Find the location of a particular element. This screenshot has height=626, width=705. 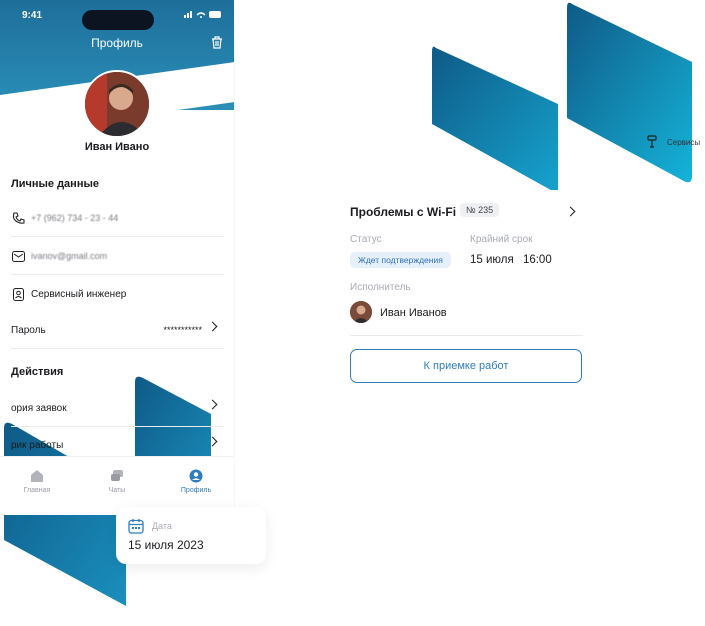

profile-icon is located at coordinates (196, 476).